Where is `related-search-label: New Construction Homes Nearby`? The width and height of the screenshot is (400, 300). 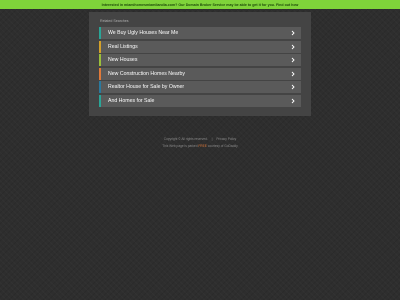
related-search-label: New Construction Homes Nearby is located at coordinates (146, 73).